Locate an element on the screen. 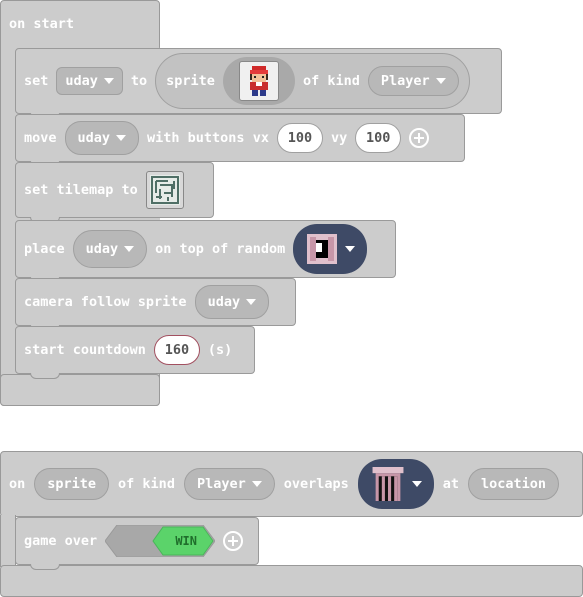  set-sprite-block: set uday to sprite of kind Player is located at coordinates (258, 81).